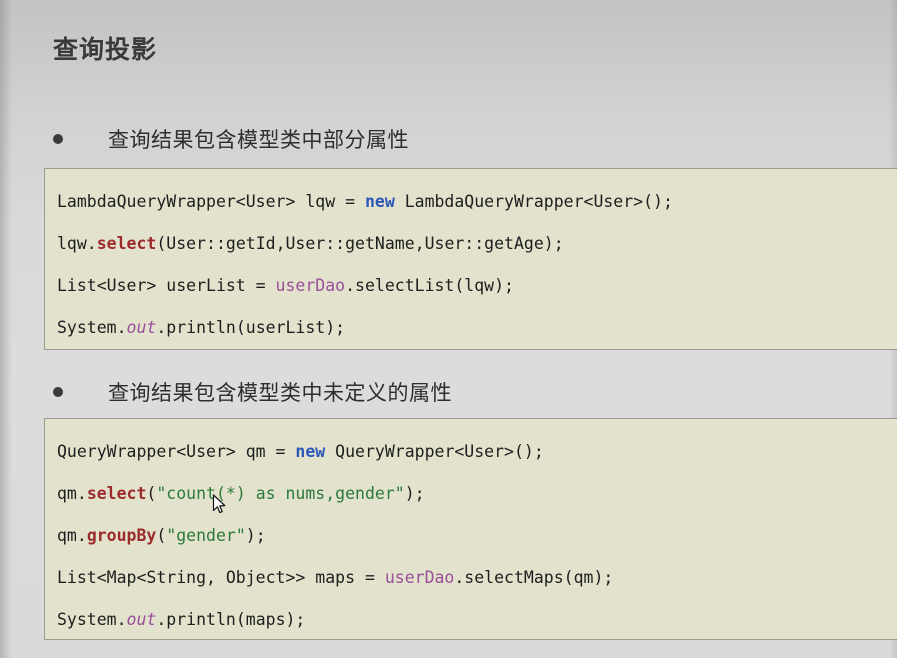 The image size is (897, 658). Describe the element at coordinates (121, 535) in the screenshot. I see `code-token-method: groupBy` at that location.